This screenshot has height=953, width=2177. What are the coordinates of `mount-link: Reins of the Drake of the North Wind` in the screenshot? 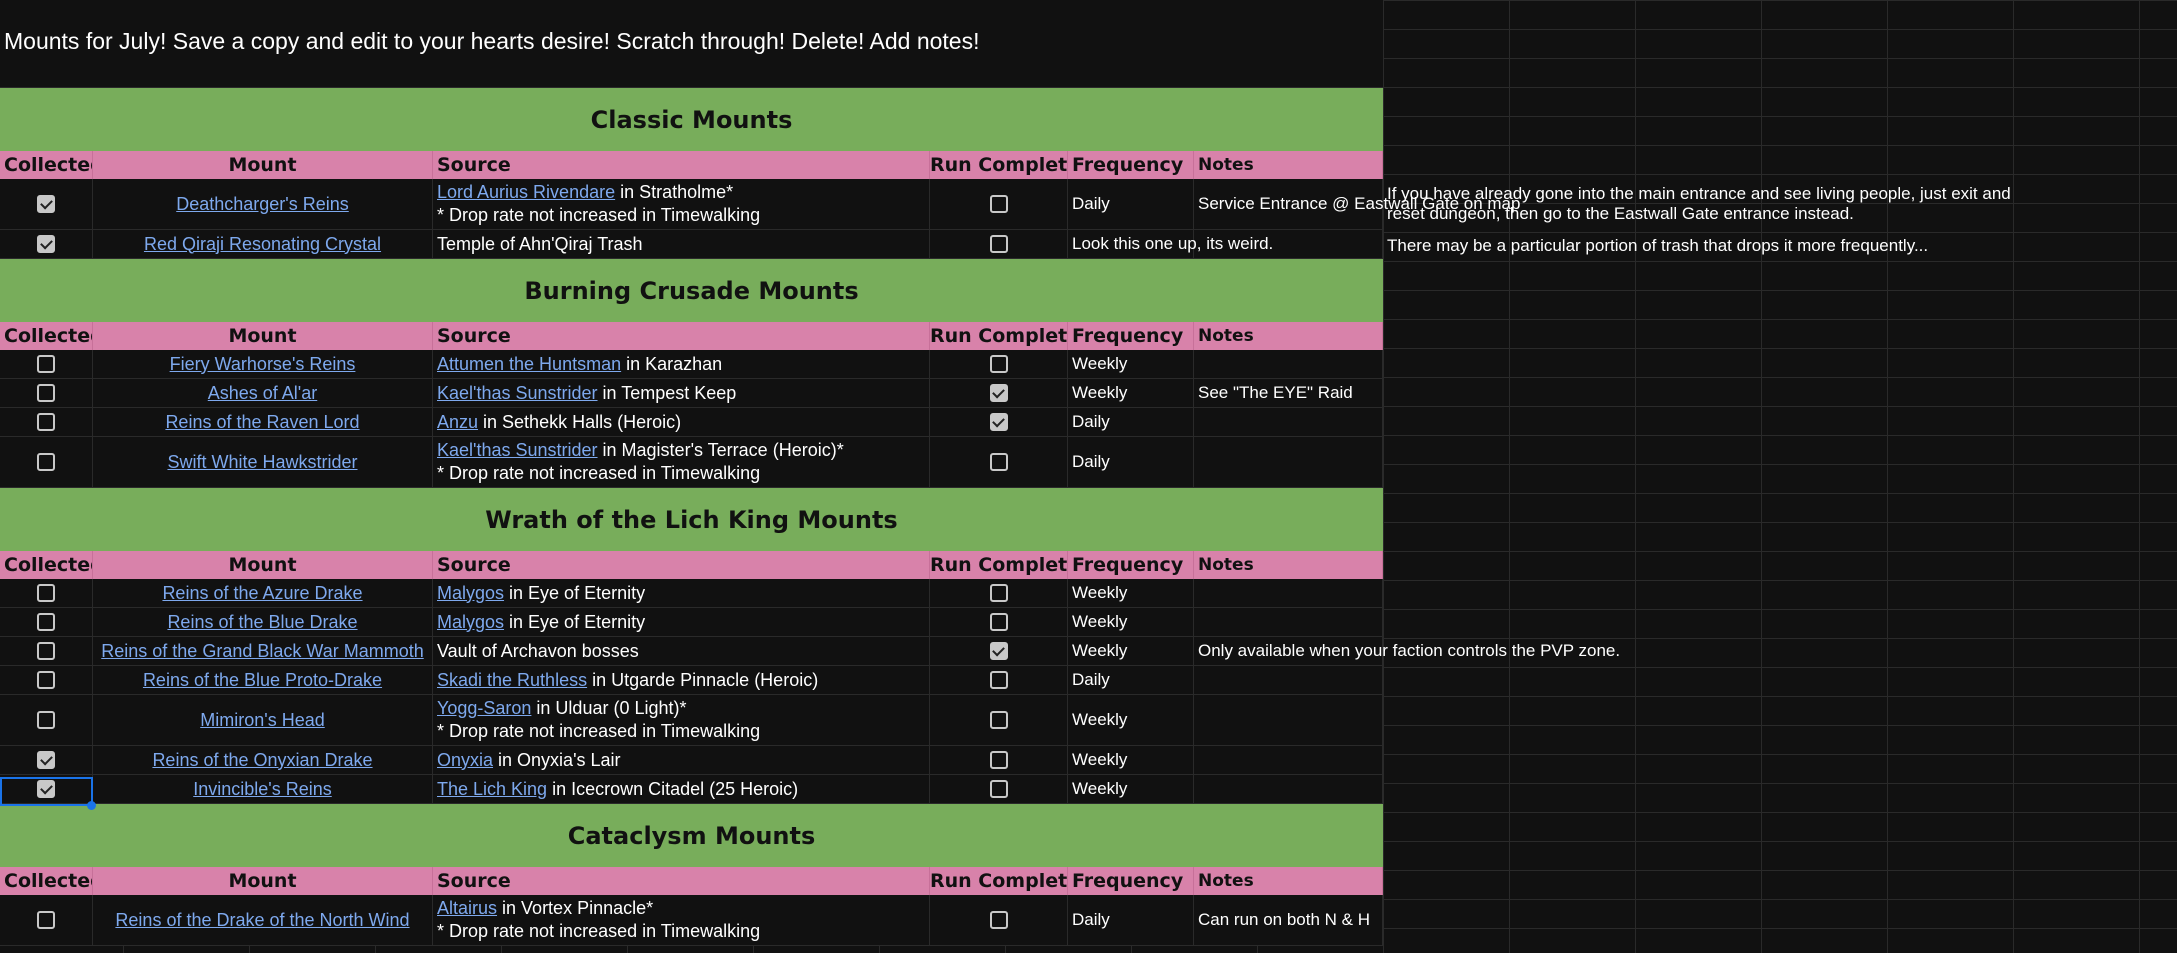 It's located at (262, 920).